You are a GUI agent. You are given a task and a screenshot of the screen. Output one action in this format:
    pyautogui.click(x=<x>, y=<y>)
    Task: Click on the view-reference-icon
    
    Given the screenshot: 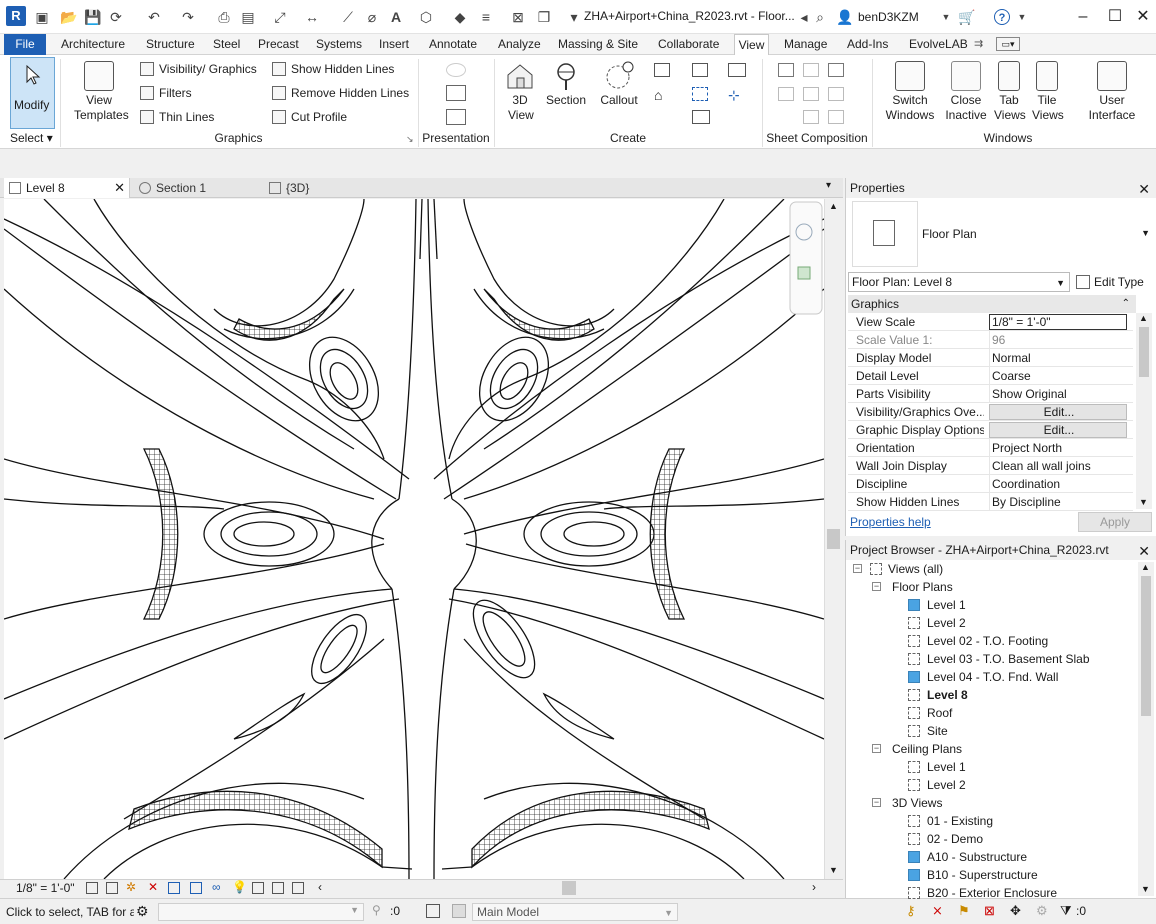 What is the action you would take?
    pyautogui.click(x=811, y=117)
    